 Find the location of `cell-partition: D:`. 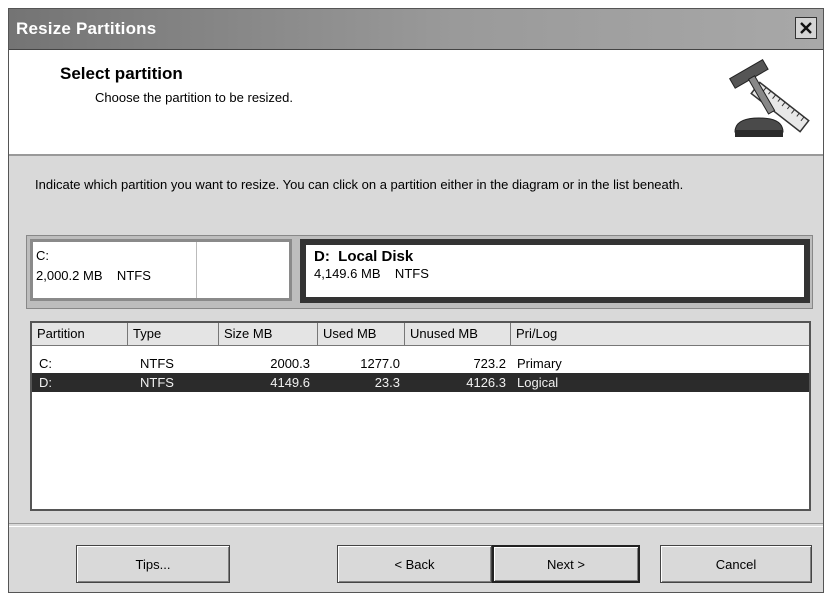

cell-partition: D: is located at coordinates (45, 382).